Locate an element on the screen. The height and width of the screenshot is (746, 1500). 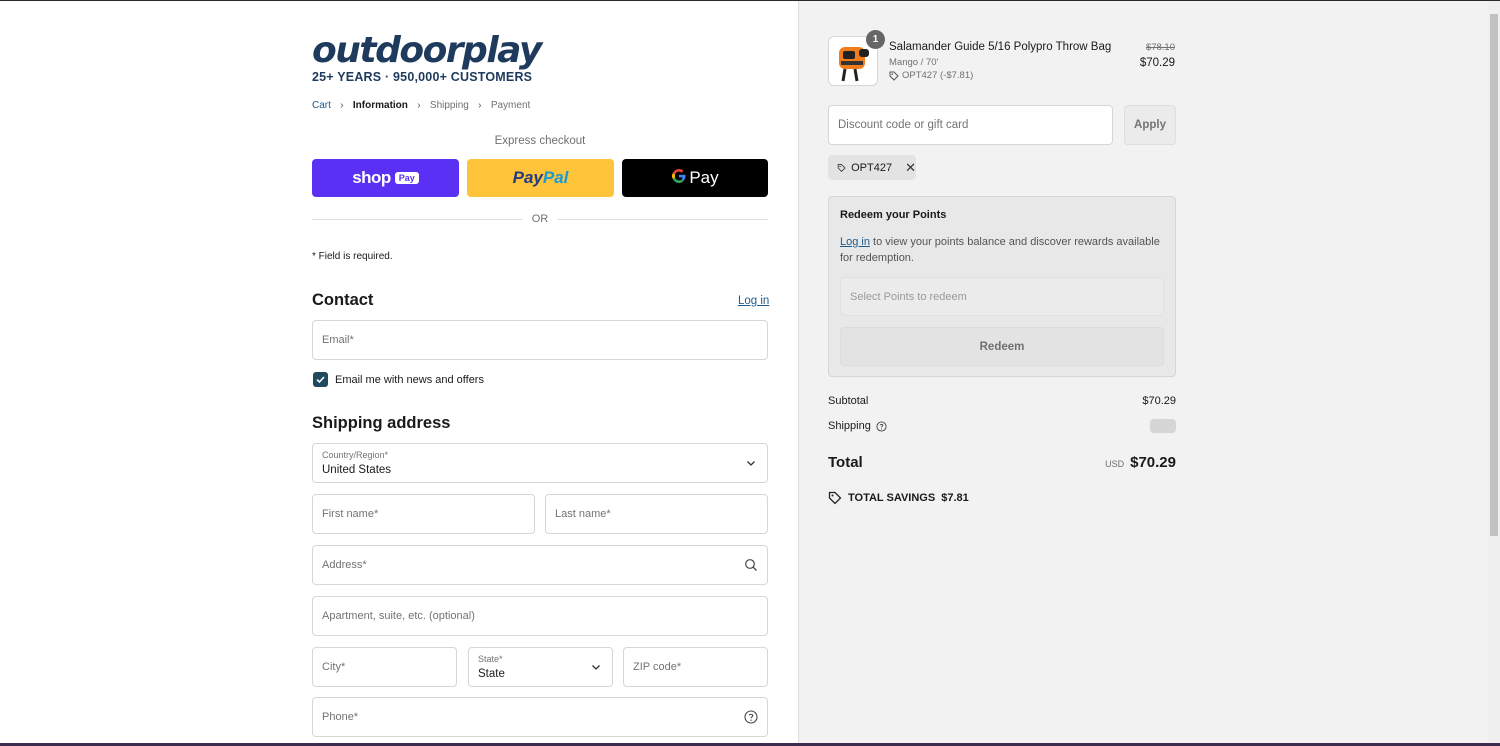
savings-label: TOTAL SAVINGS is located at coordinates (892, 498).